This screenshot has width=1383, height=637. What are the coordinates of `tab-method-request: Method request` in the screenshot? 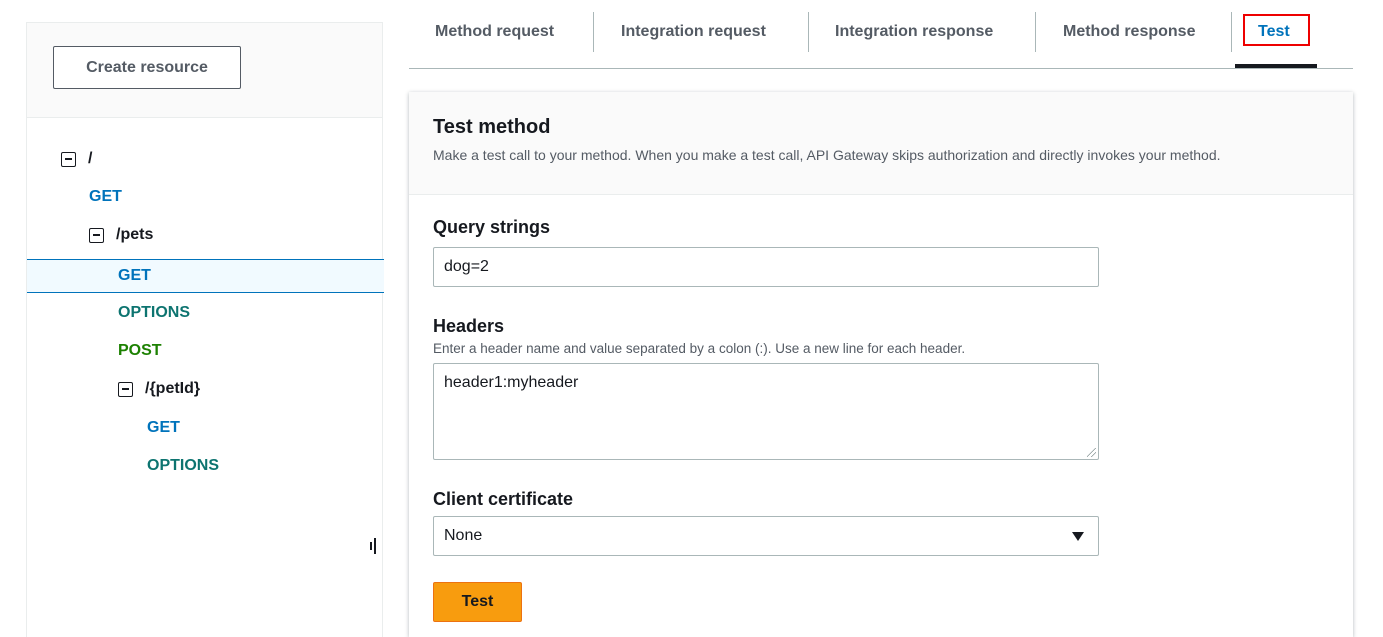 It's located at (494, 32).